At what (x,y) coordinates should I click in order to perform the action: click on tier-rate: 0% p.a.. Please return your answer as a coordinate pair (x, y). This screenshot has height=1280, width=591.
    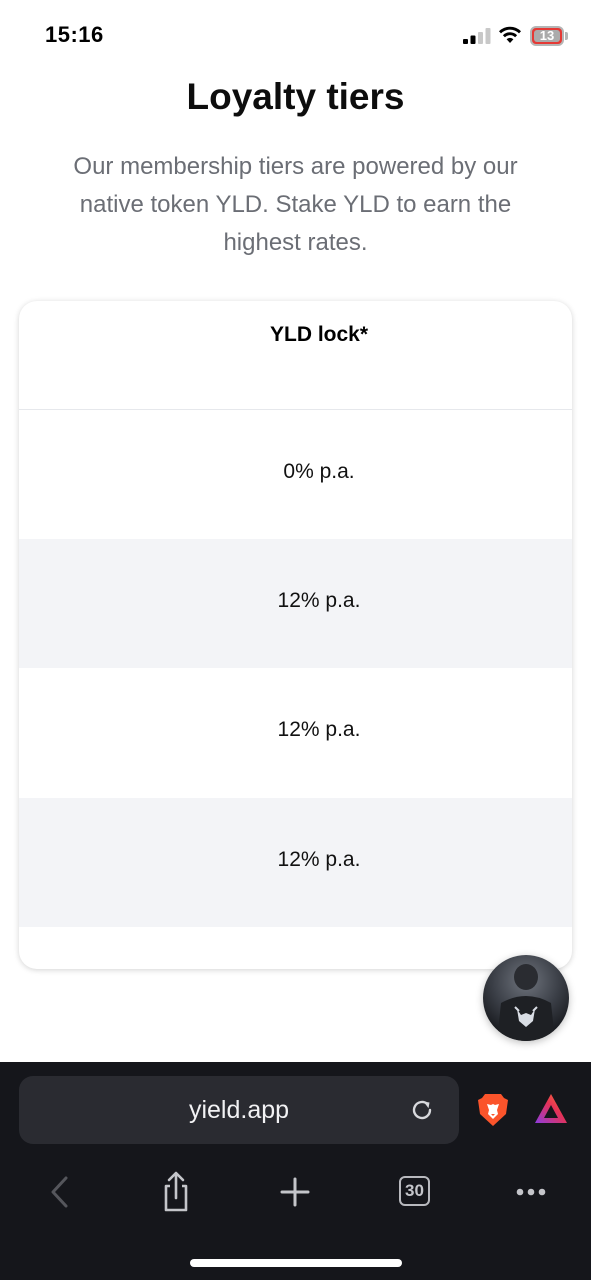
    Looking at the image, I should click on (319, 471).